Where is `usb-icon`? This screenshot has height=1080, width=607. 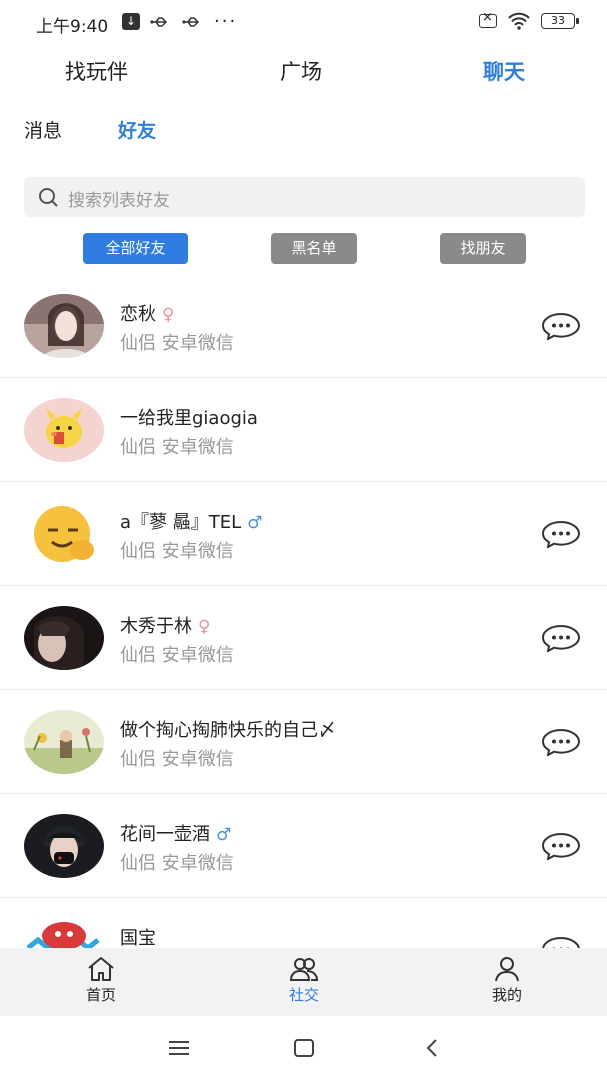
usb-icon is located at coordinates (159, 21).